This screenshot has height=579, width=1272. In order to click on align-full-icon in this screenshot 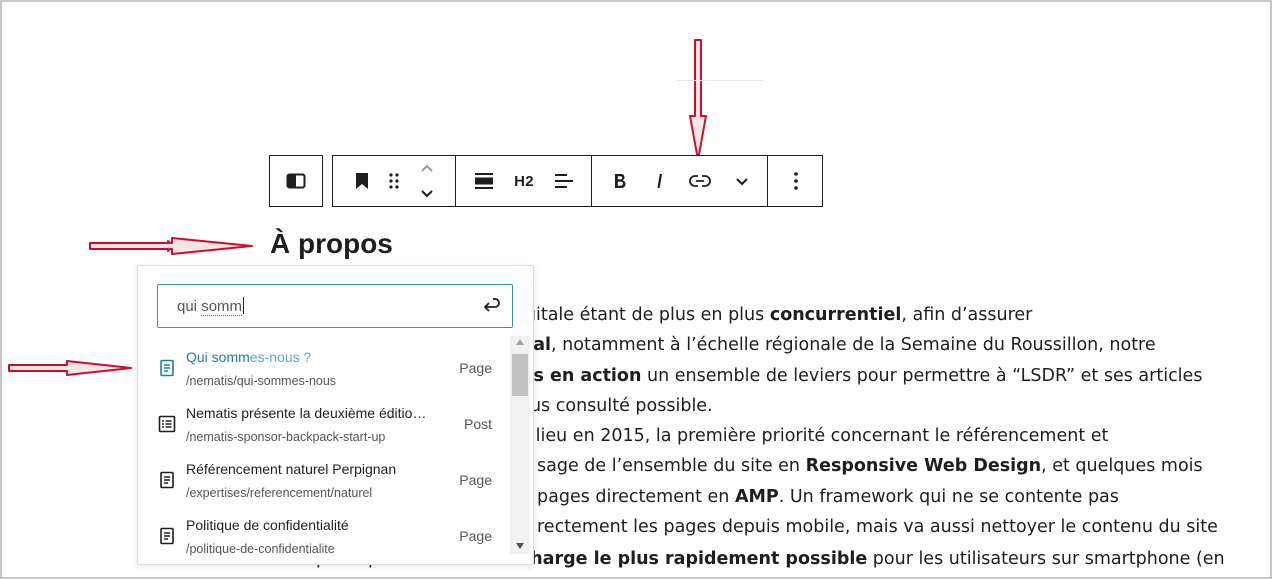, I will do `click(484, 181)`.